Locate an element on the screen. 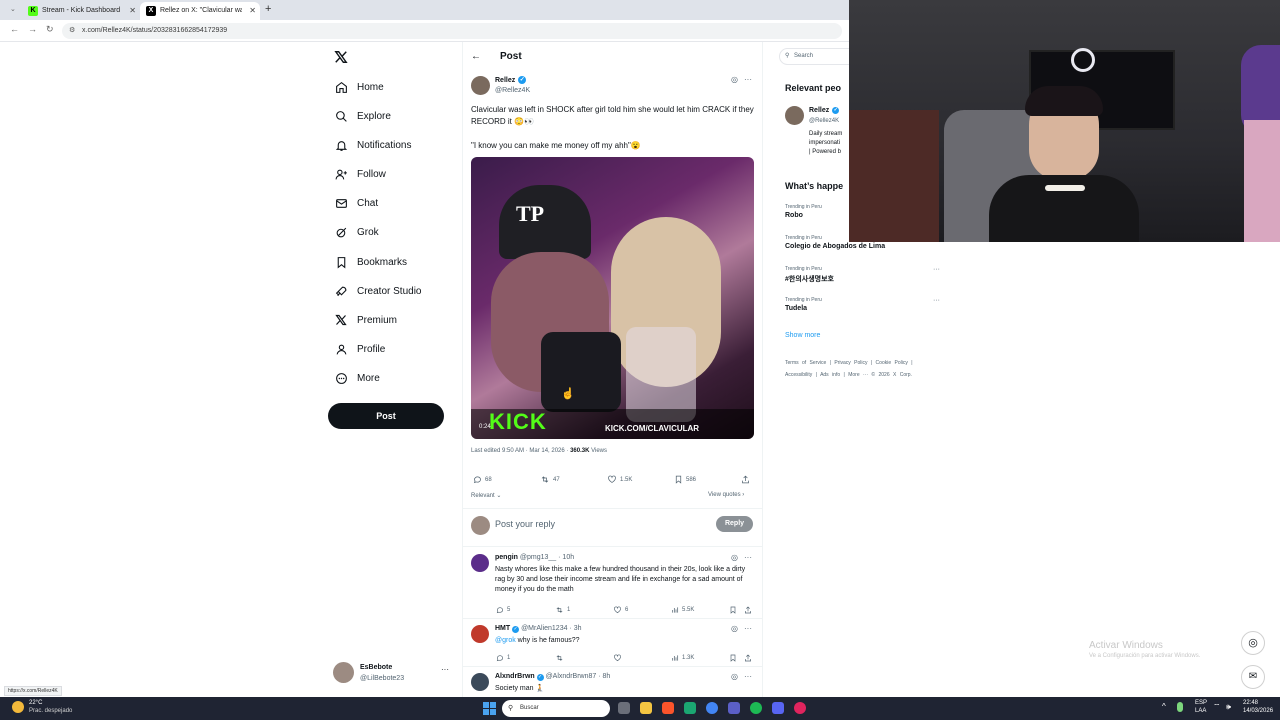  sidebar-item-profile: Profile is located at coordinates (359, 349).